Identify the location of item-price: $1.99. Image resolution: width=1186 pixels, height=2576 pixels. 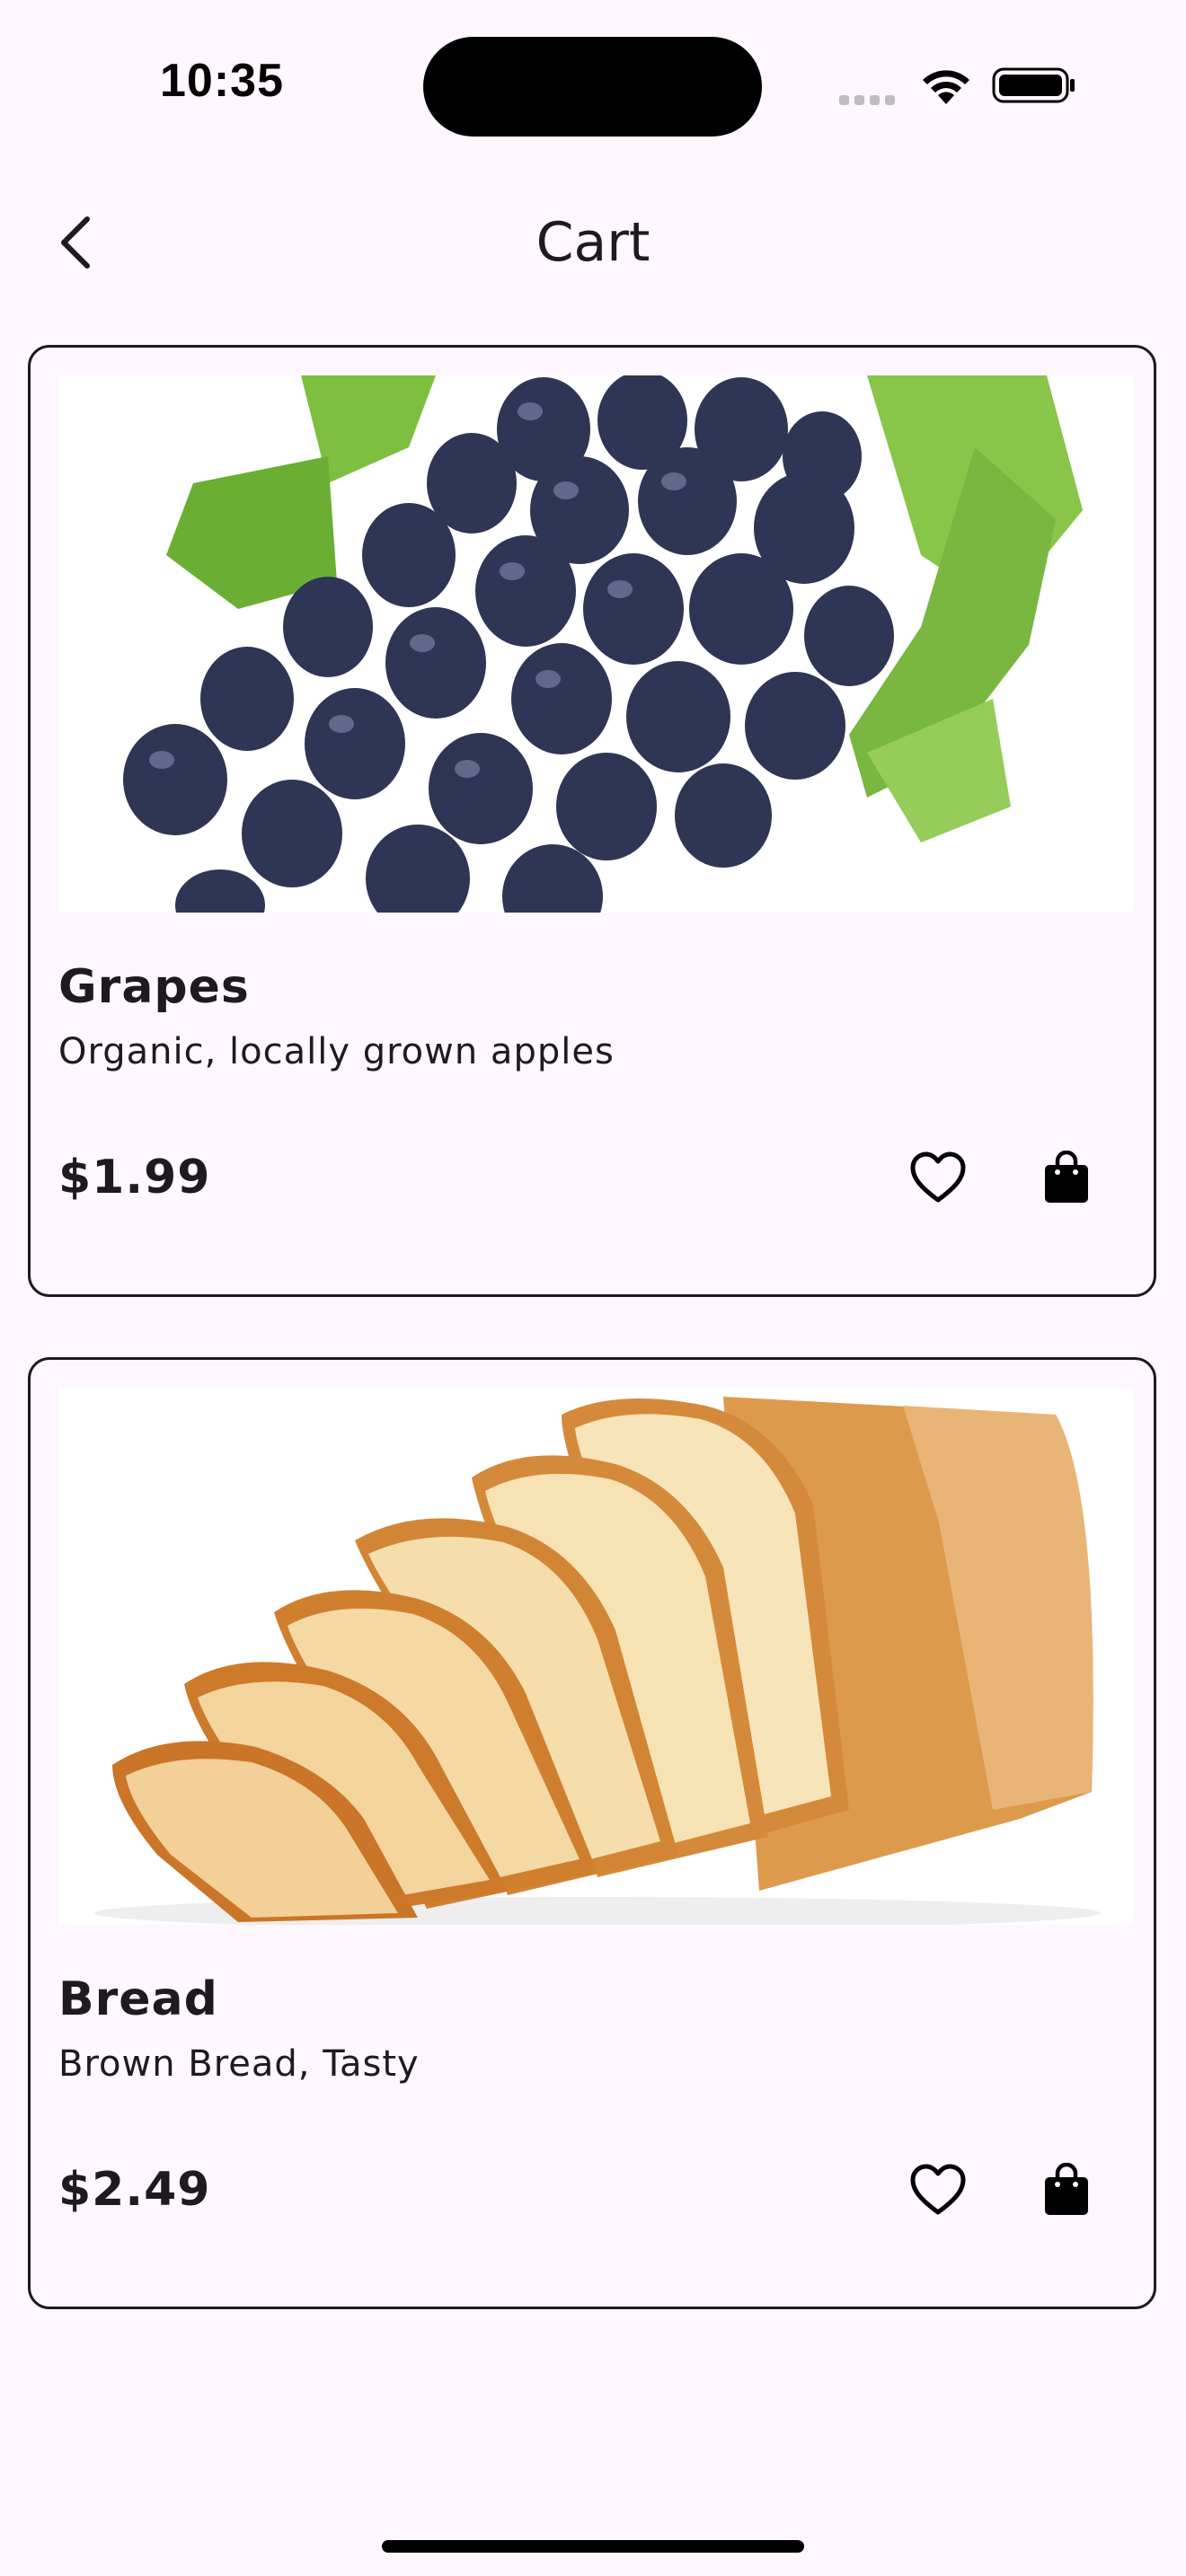
(134, 1177).